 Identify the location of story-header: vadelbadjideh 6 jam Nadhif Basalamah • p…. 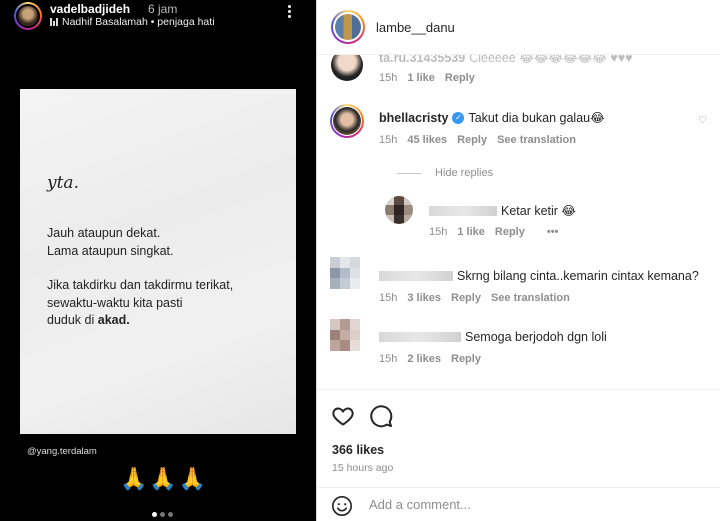
(160, 17).